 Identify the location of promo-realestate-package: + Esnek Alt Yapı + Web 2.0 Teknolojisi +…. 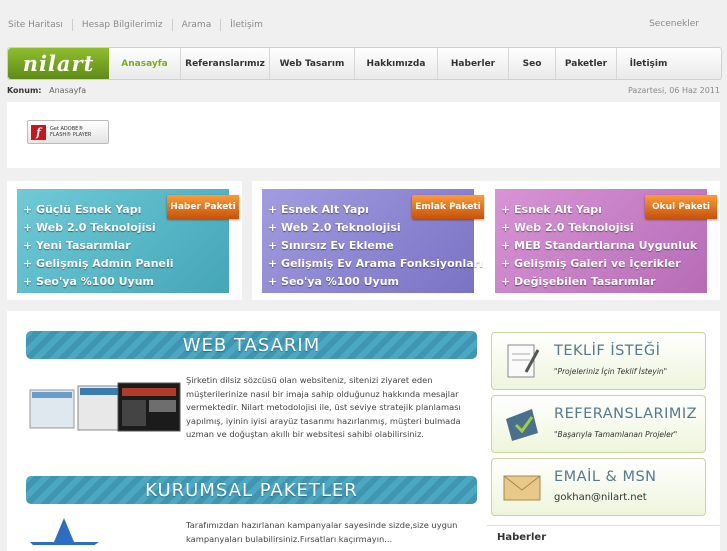
(369, 240).